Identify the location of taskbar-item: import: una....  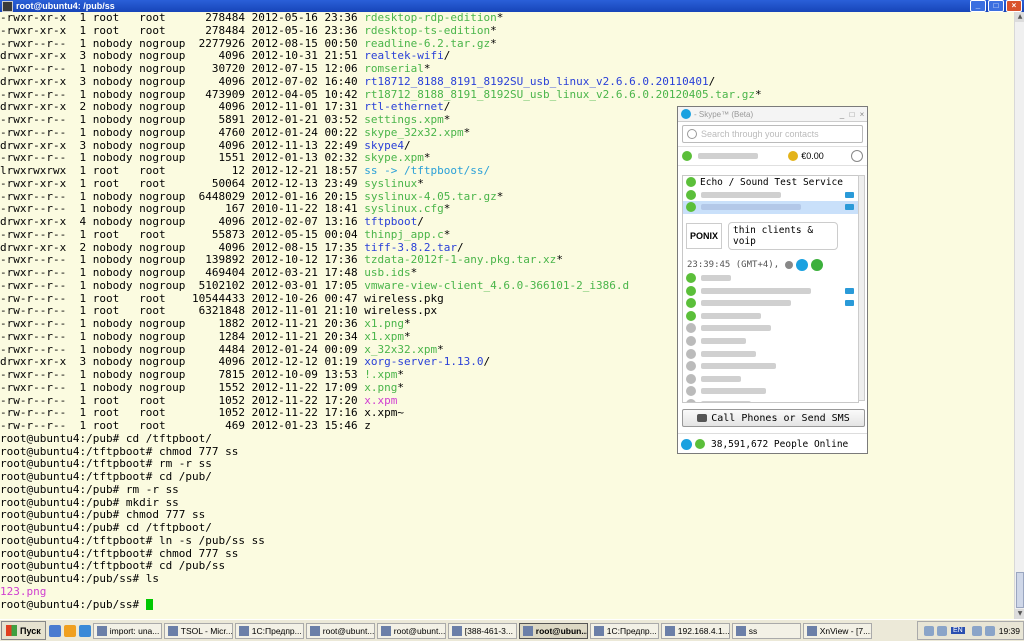
(127, 630).